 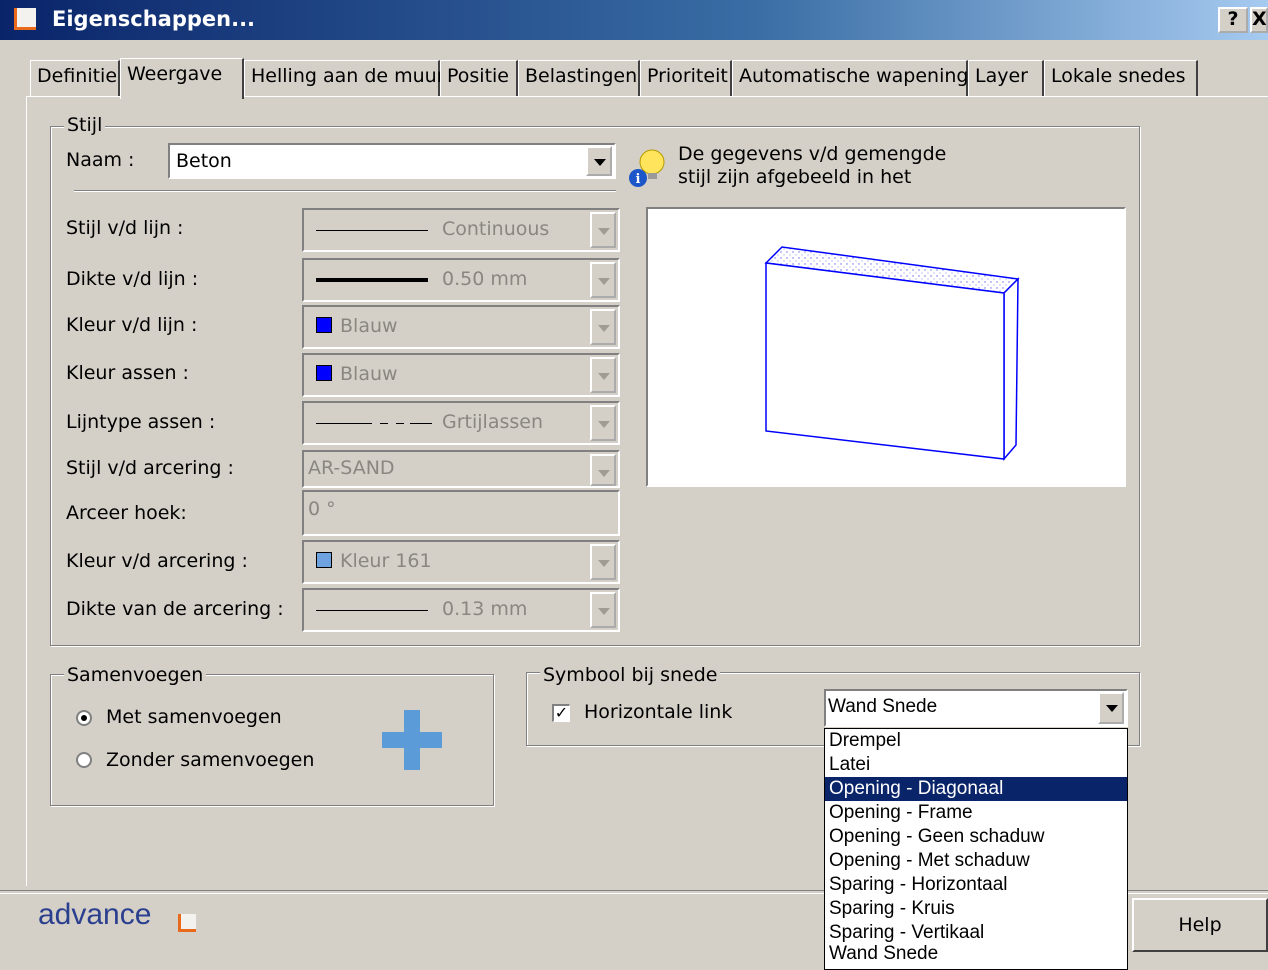 I want to click on met-samenvoegen-label: Met samenvoegen, so click(x=194, y=717).